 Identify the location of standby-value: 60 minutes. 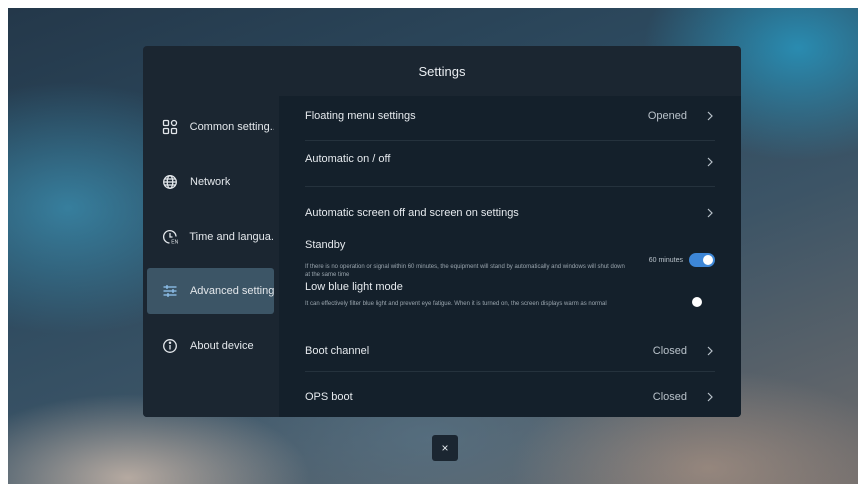
(665, 260).